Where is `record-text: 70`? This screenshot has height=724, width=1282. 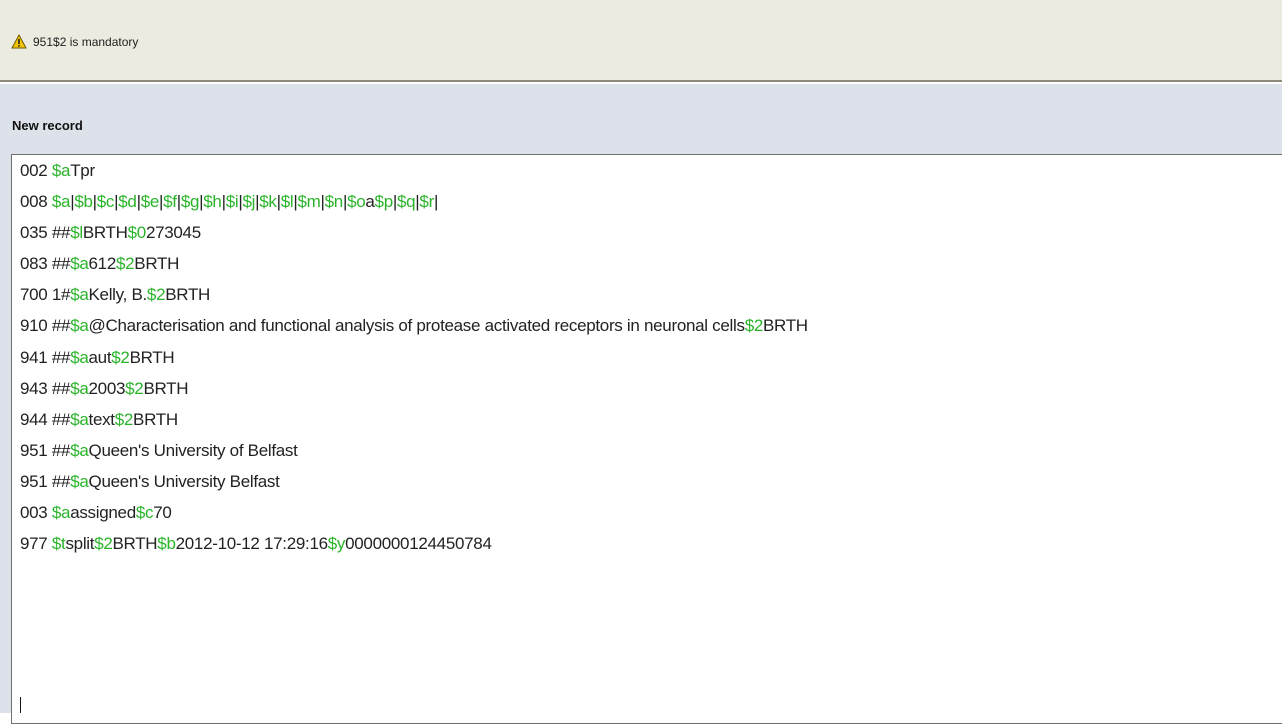 record-text: 70 is located at coordinates (162, 513).